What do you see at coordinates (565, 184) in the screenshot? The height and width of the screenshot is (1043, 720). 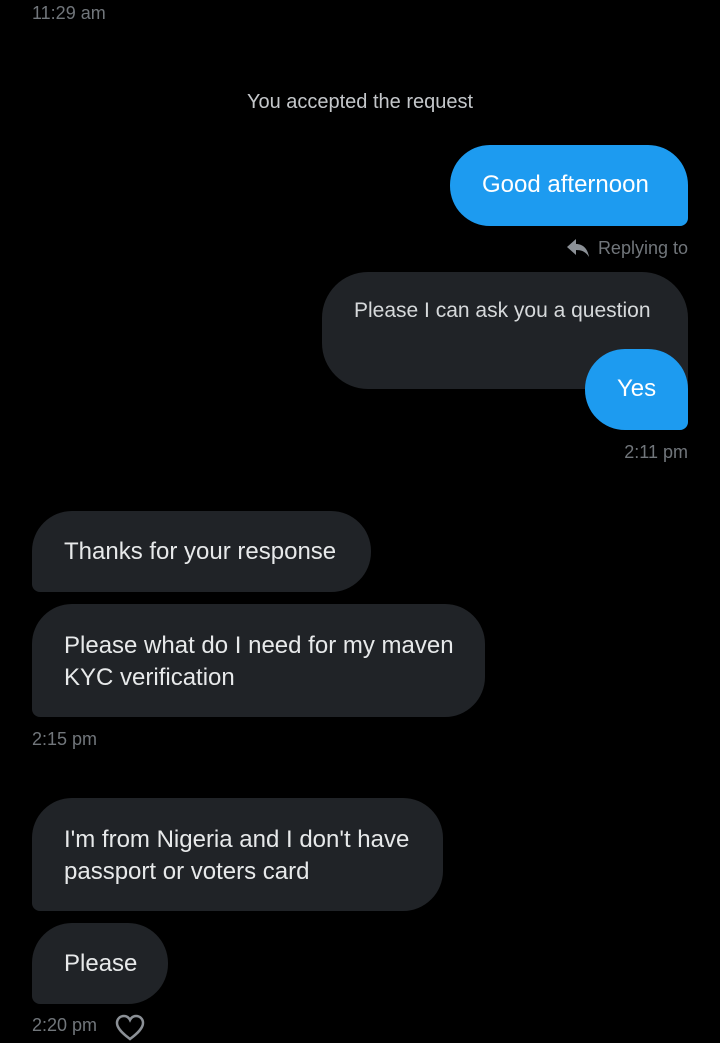 I see `message-text: Good afternoon` at bounding box center [565, 184].